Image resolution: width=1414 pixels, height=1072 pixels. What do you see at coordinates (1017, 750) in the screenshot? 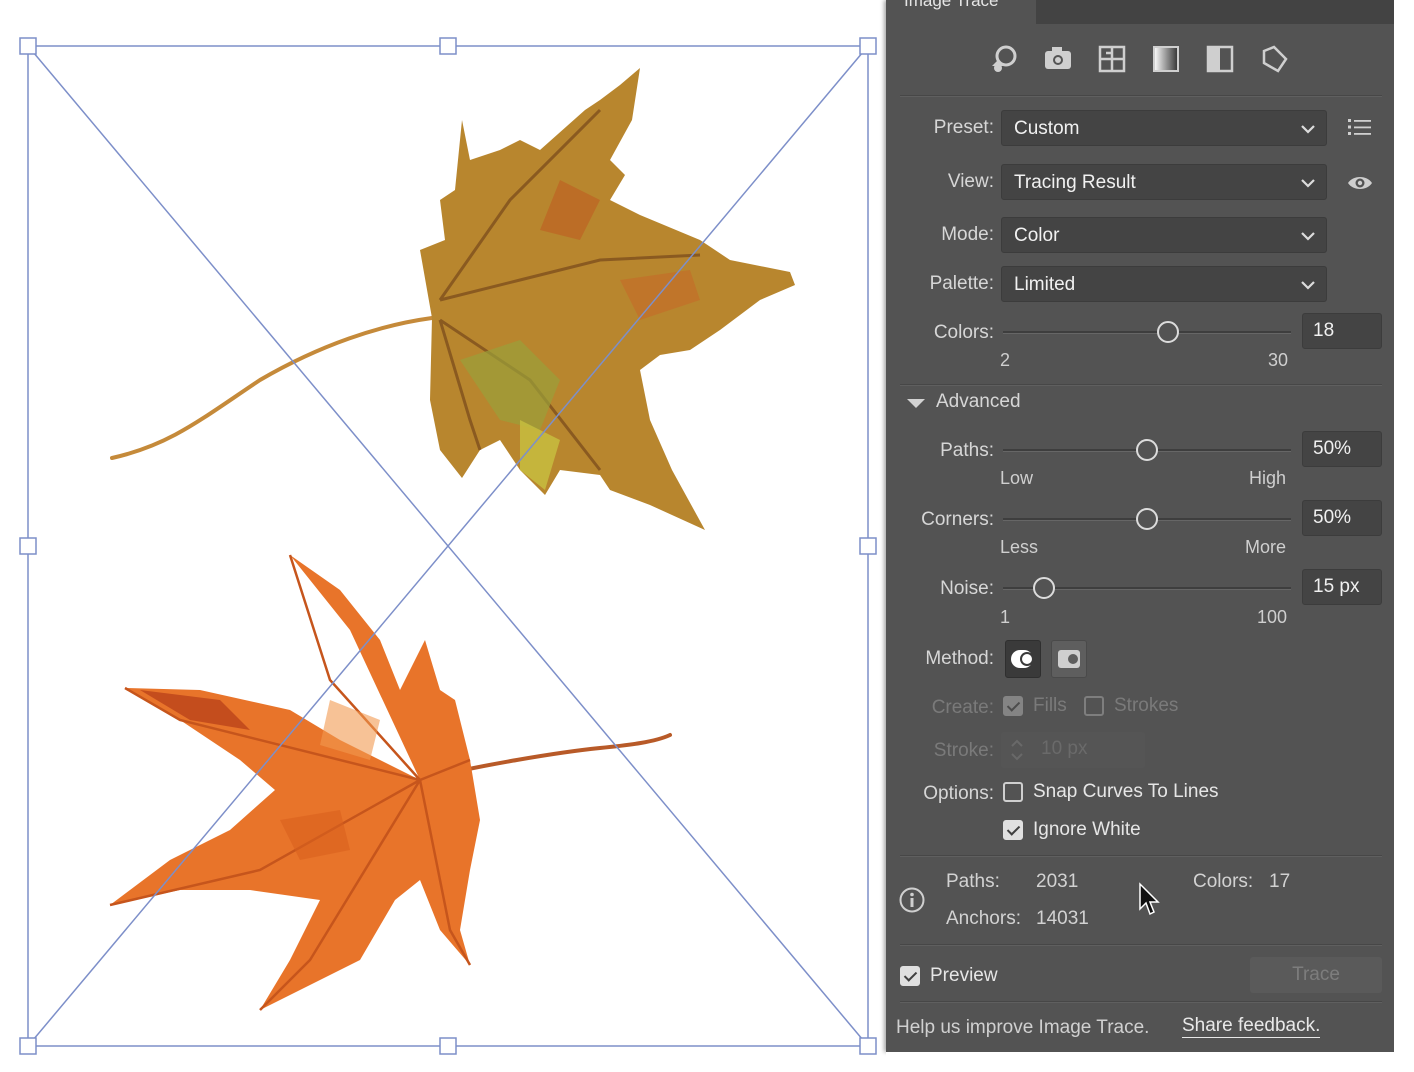
I see `stepper-icon` at bounding box center [1017, 750].